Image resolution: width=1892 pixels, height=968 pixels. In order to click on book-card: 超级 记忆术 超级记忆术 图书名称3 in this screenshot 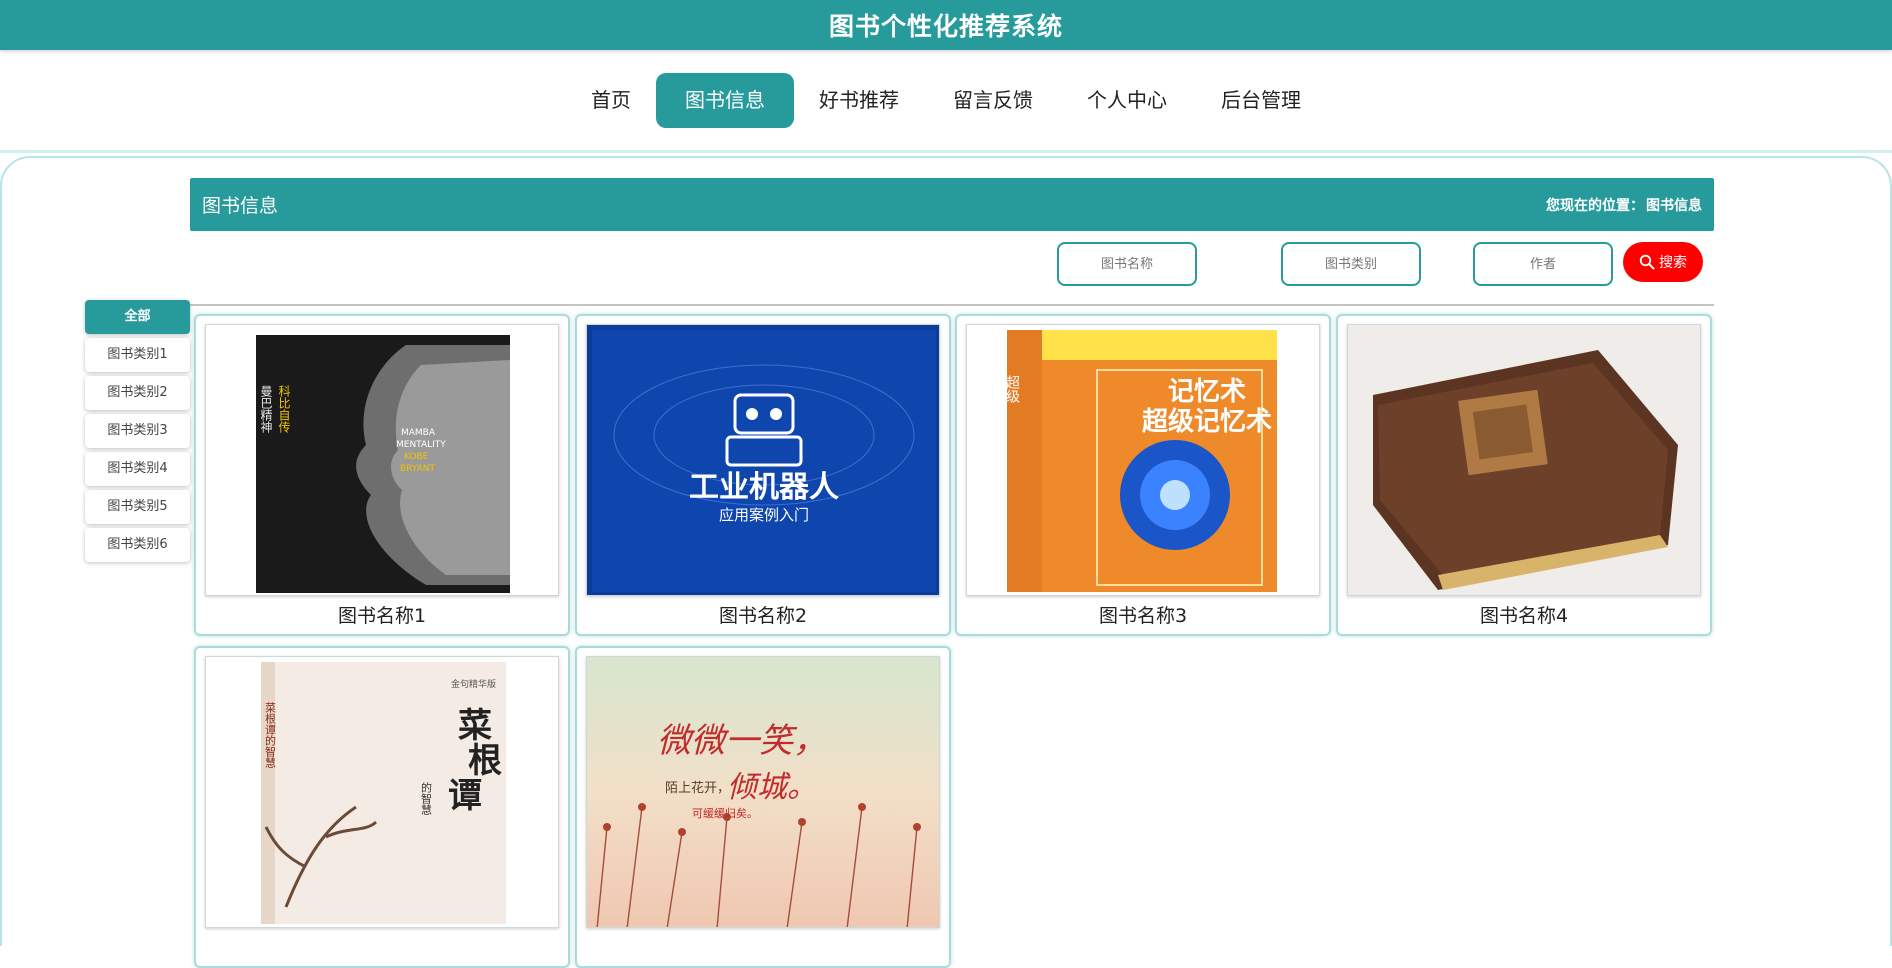, I will do `click(1143, 475)`.